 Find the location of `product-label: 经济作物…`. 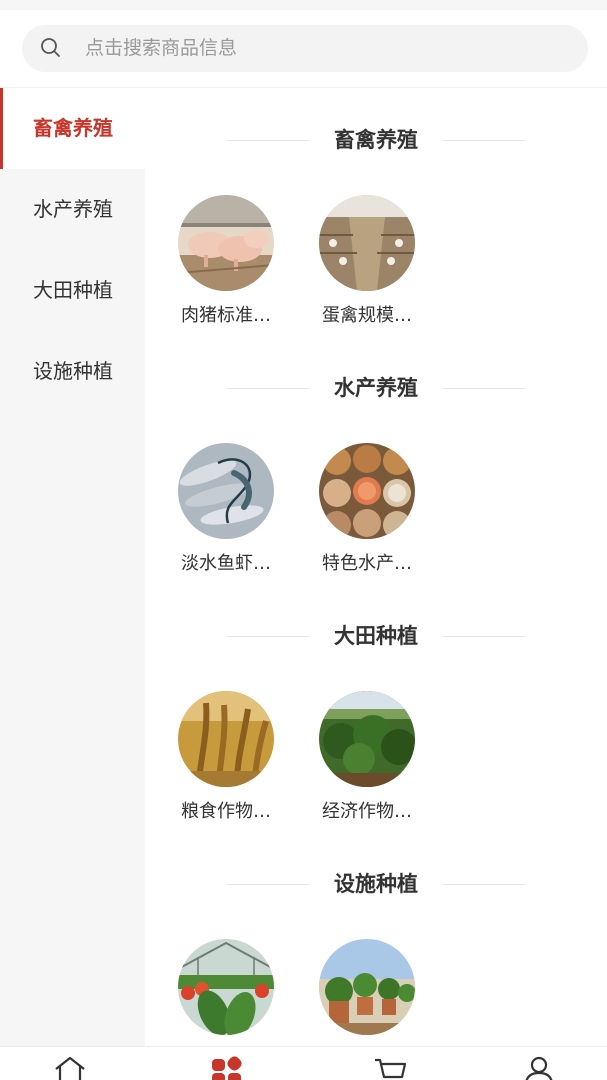

product-label: 经济作物… is located at coordinates (367, 811).